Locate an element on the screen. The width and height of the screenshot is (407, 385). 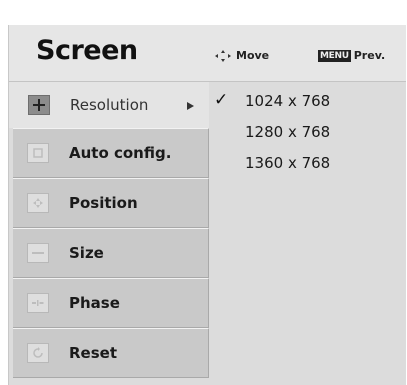
phase-icon is located at coordinates (38, 303).